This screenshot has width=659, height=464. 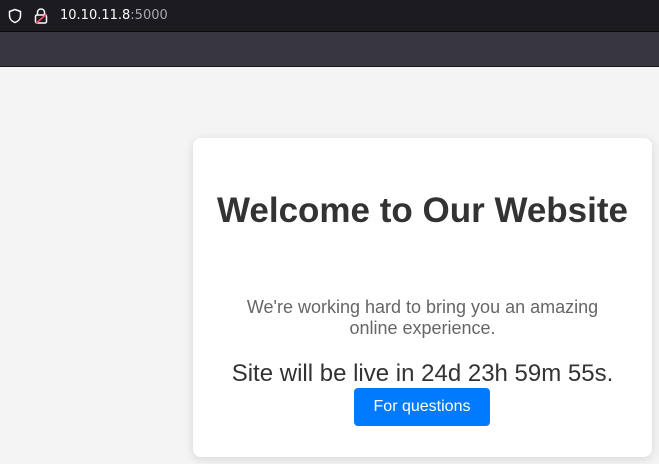 I want to click on questions-button: For questions, so click(x=422, y=407).